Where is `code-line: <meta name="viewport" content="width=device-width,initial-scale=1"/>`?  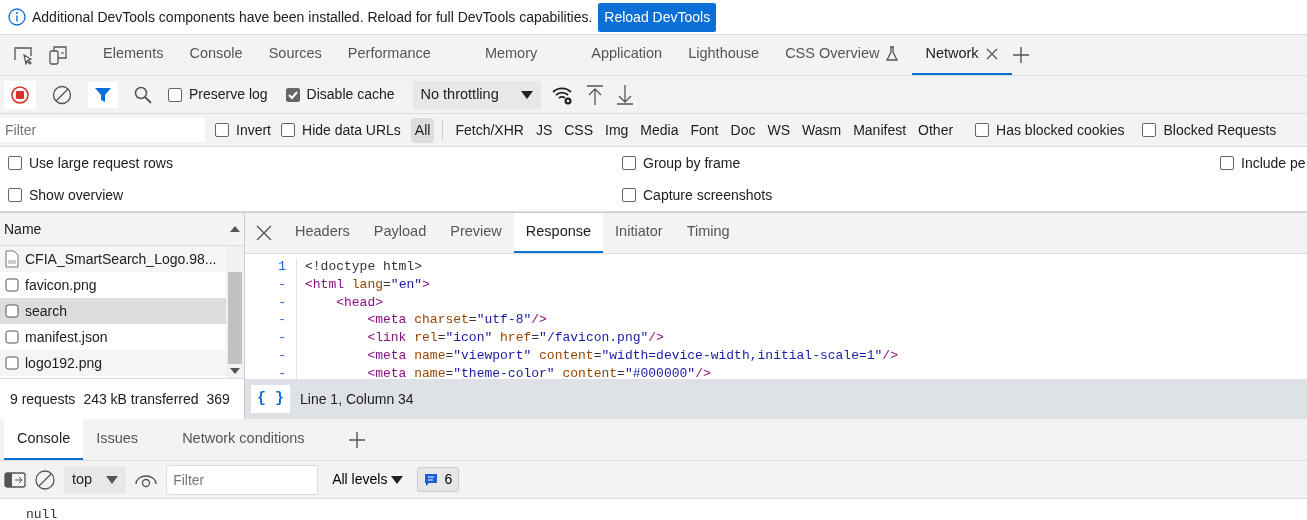
code-line: <meta name="viewport" content="width=device-width,initial-scale=1"/> is located at coordinates (632, 356).